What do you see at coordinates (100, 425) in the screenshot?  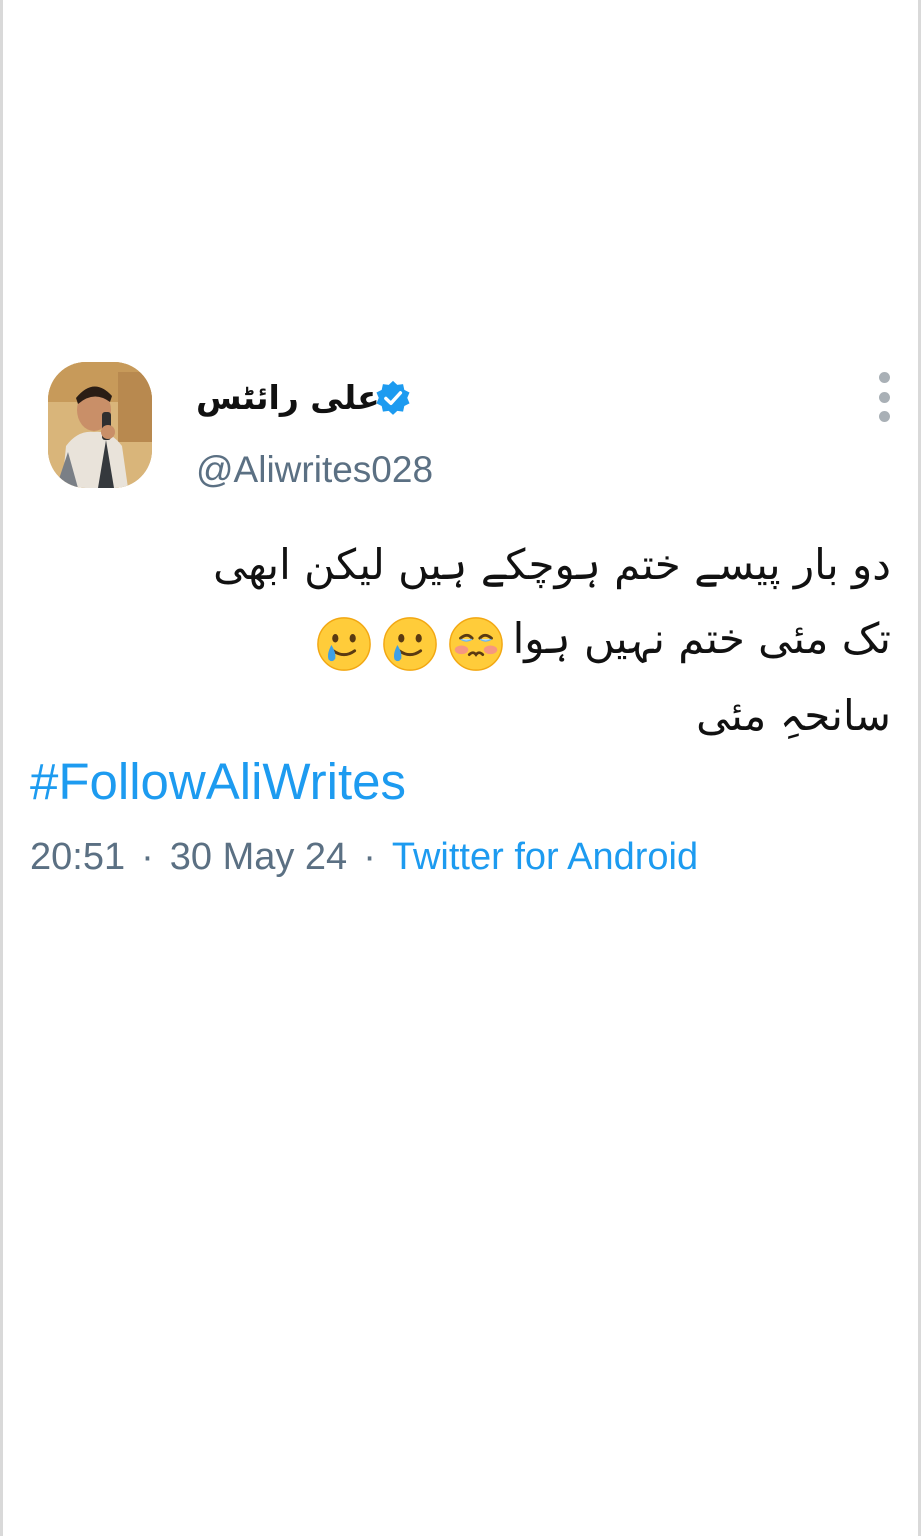 I see `avatar` at bounding box center [100, 425].